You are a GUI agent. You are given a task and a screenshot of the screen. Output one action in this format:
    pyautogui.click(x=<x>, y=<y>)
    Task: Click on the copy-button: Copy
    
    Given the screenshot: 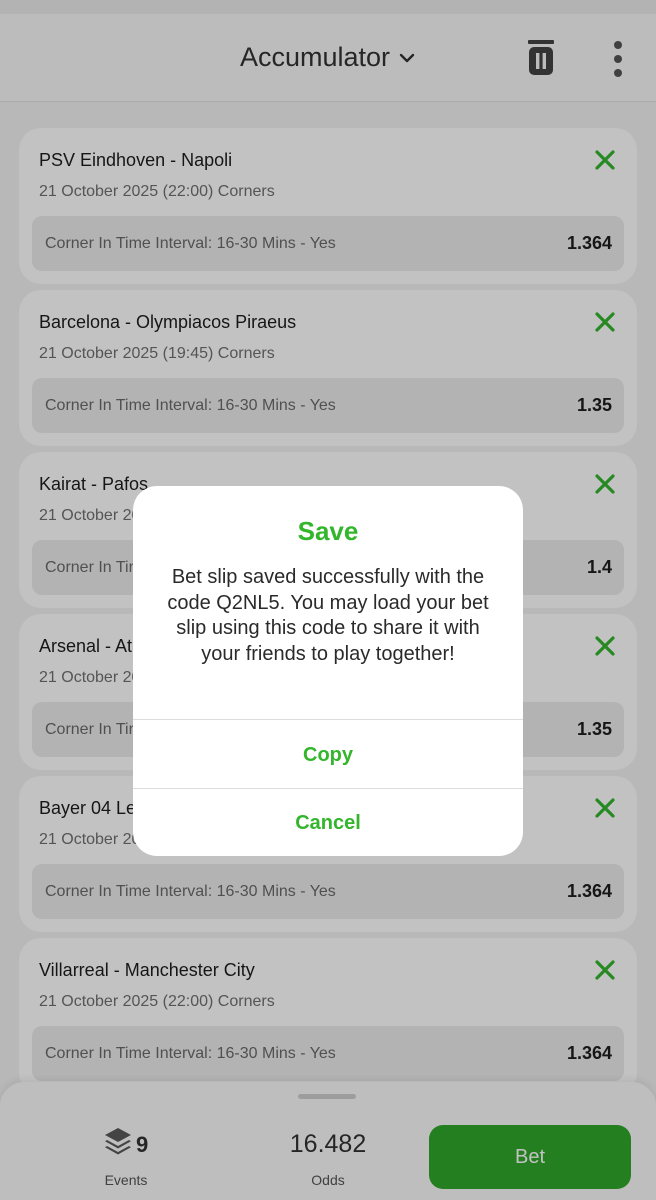 What is the action you would take?
    pyautogui.click(x=328, y=755)
    